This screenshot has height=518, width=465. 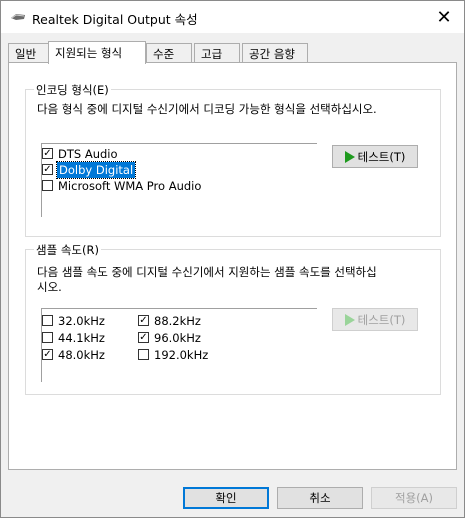 I want to click on format-label-selected: Dolby Digital, so click(x=96, y=170).